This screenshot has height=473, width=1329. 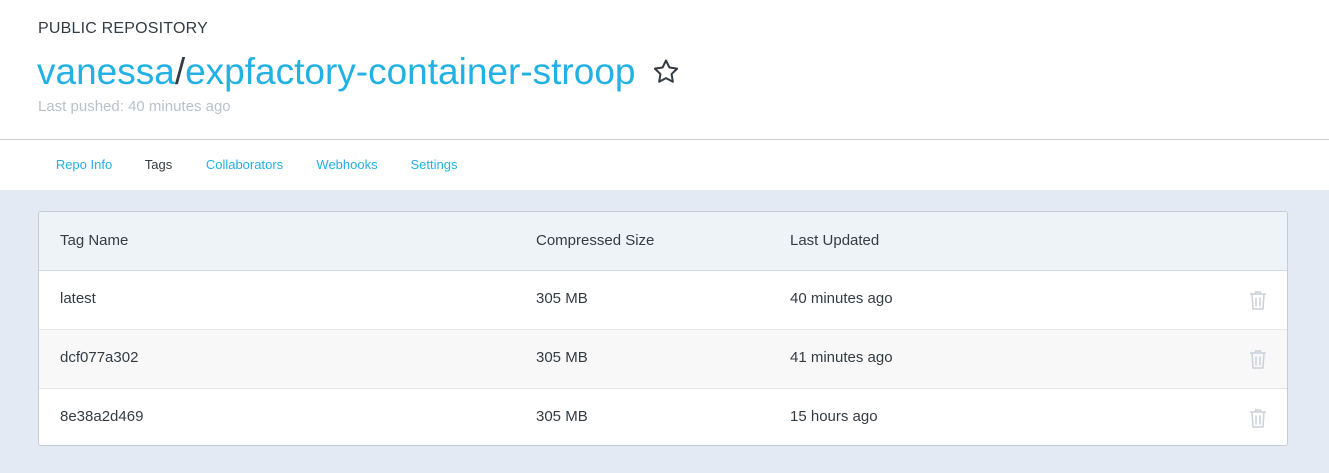 I want to click on tag-name-cell: dcf077a302, so click(x=99, y=357).